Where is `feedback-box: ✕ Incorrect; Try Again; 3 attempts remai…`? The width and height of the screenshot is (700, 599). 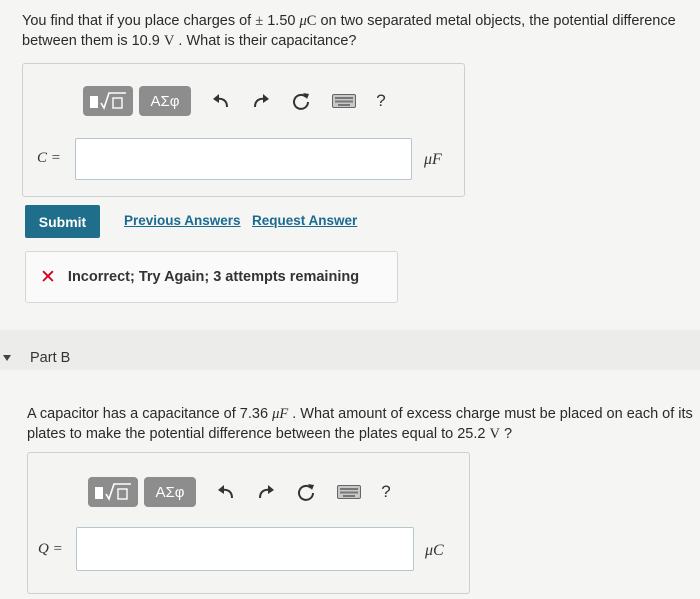
feedback-box: ✕ Incorrect; Try Again; 3 attempts remai… is located at coordinates (211, 277).